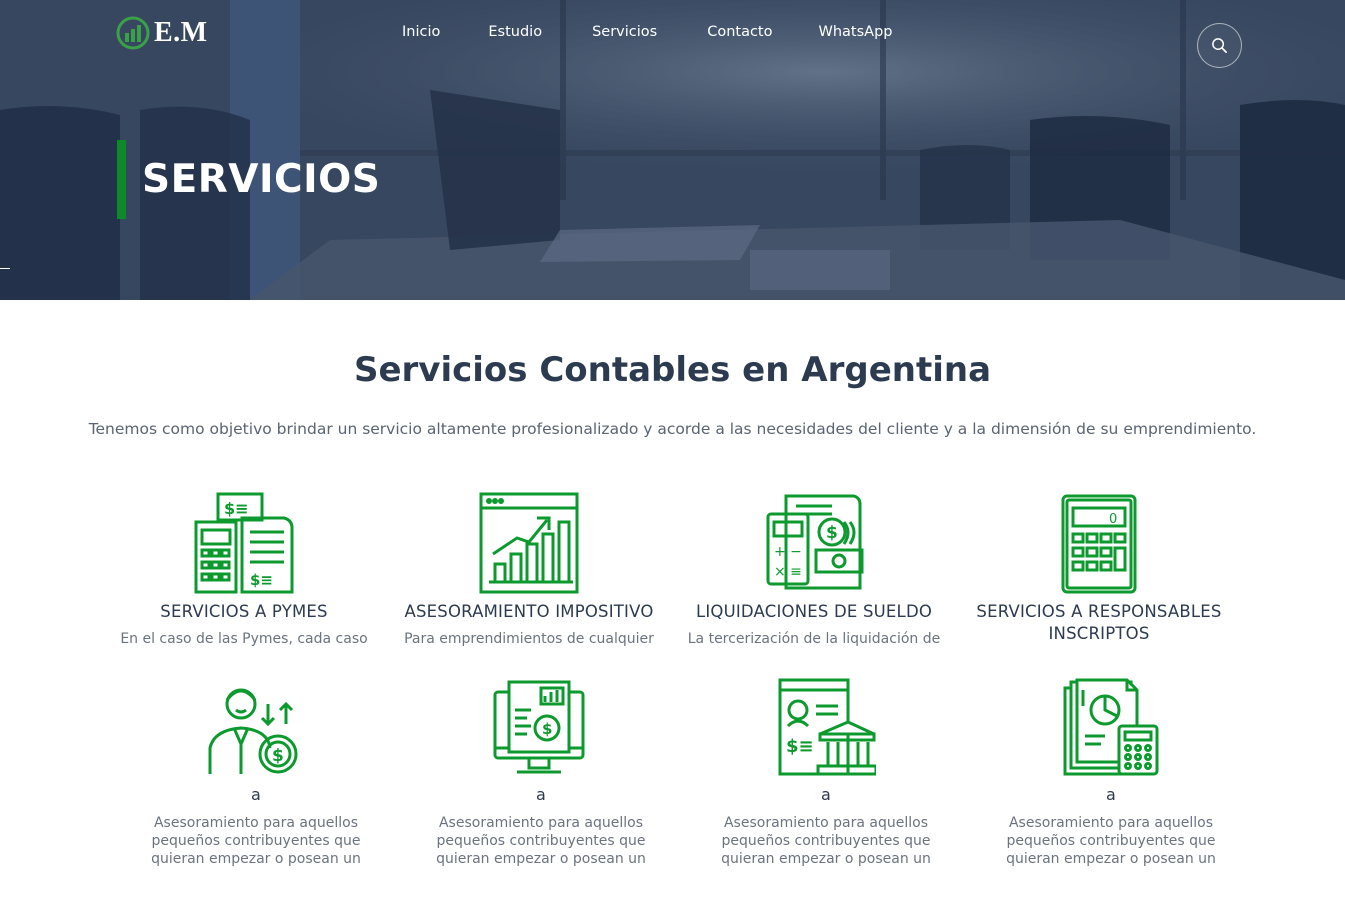  What do you see at coordinates (1099, 622) in the screenshot?
I see `service-title: SERVICIOS A RESPONSABLES INSCRIPTOS` at bounding box center [1099, 622].